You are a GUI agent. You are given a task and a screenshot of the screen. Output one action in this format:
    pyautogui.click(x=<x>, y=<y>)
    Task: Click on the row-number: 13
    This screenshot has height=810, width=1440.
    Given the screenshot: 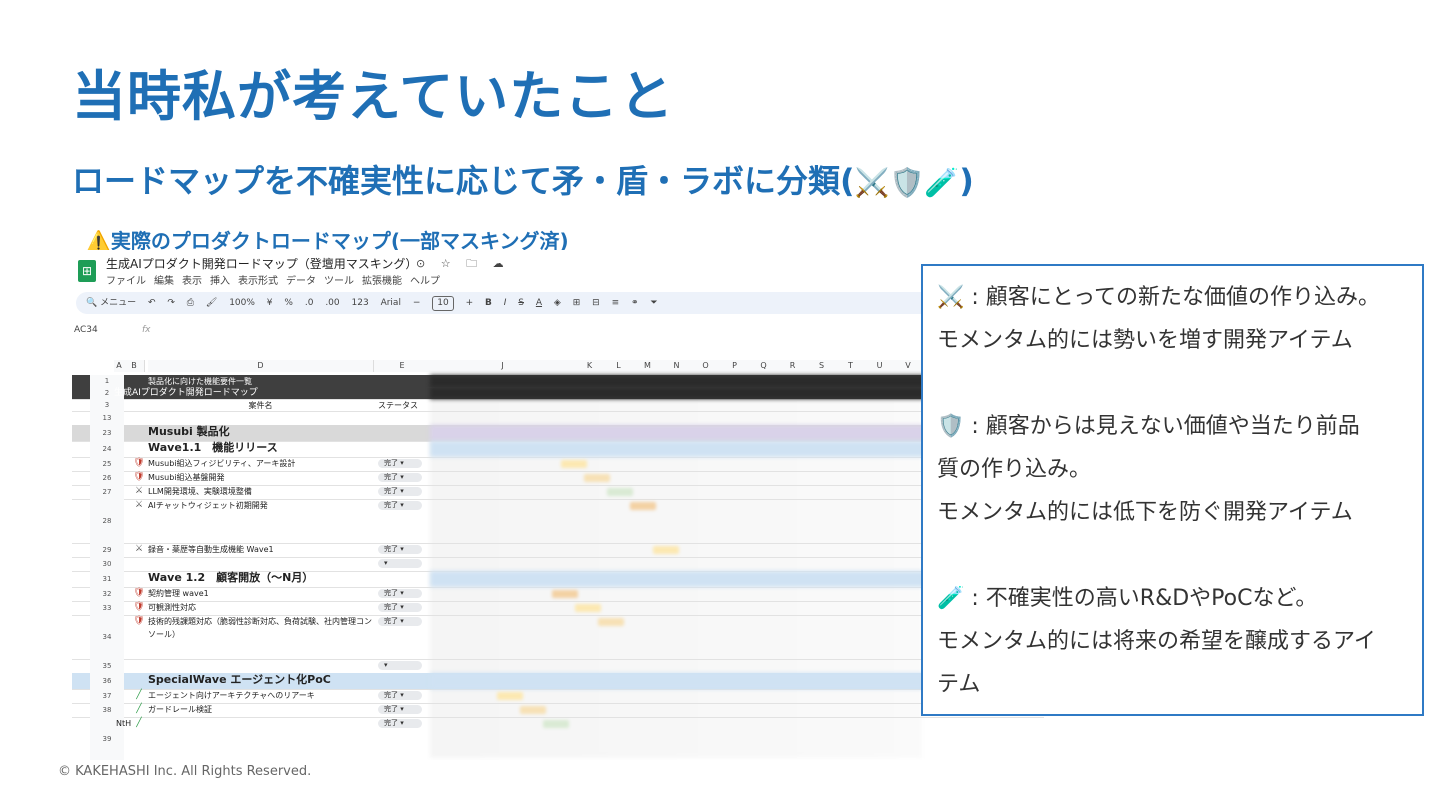 What is the action you would take?
    pyautogui.click(x=107, y=418)
    